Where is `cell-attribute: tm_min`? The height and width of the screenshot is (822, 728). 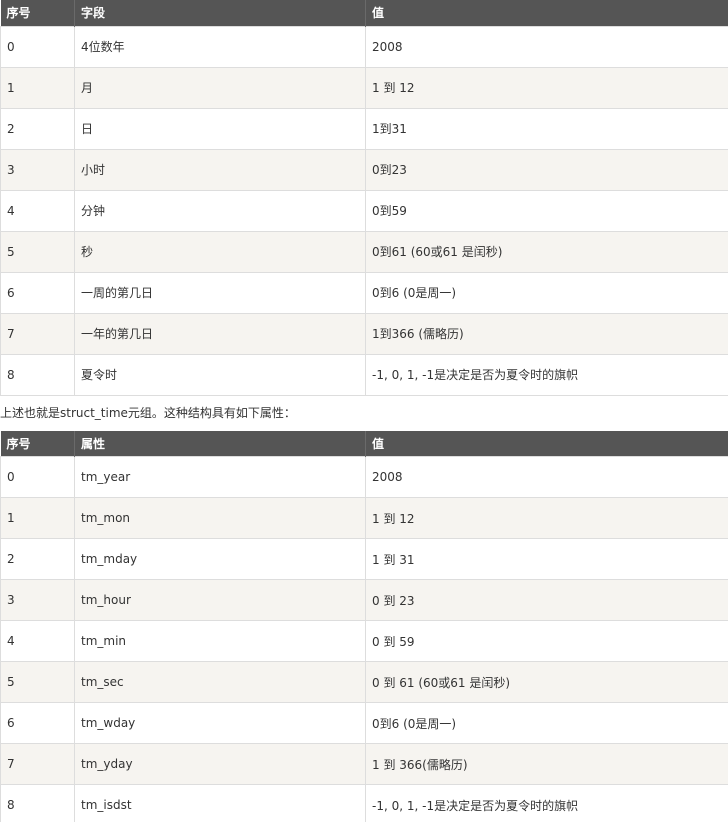 cell-attribute: tm_min is located at coordinates (220, 641).